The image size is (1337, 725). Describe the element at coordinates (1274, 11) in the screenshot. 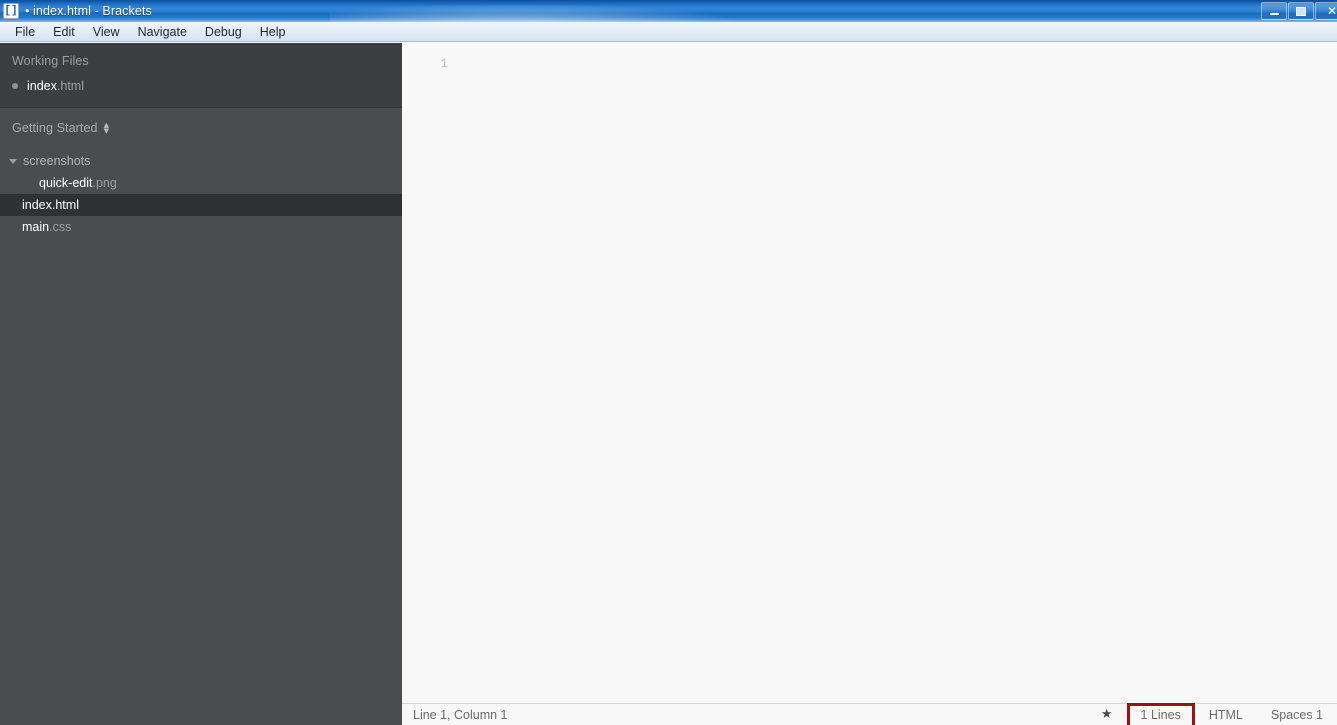

I see `minimize-button` at that location.